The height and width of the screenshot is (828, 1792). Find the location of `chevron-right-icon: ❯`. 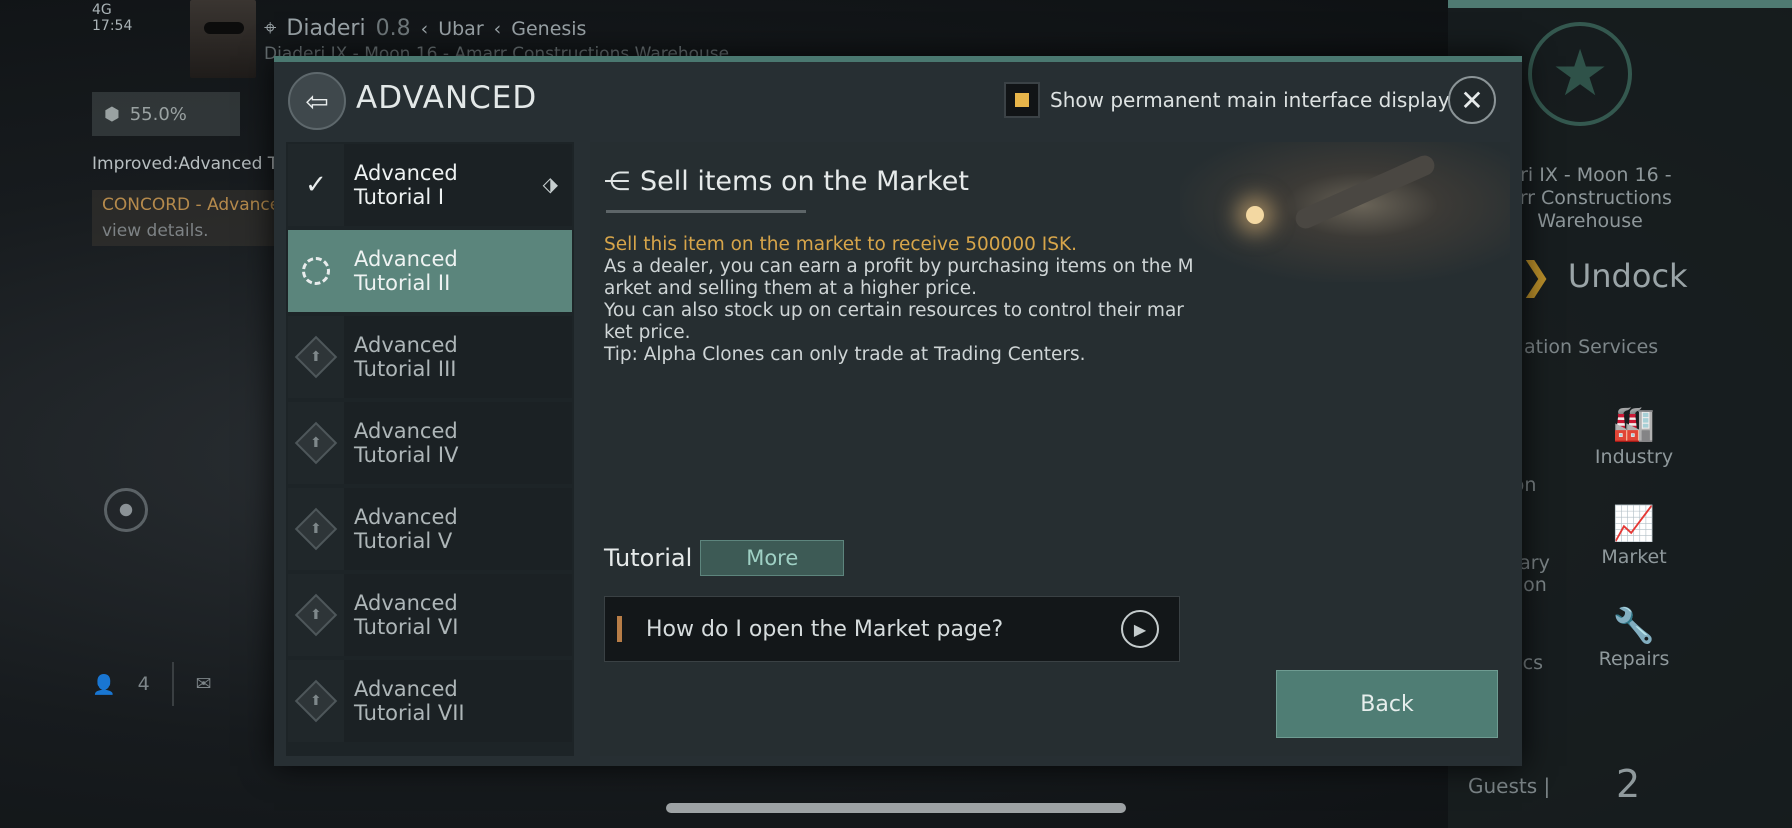

chevron-right-icon: ❯ is located at coordinates (1536, 276).